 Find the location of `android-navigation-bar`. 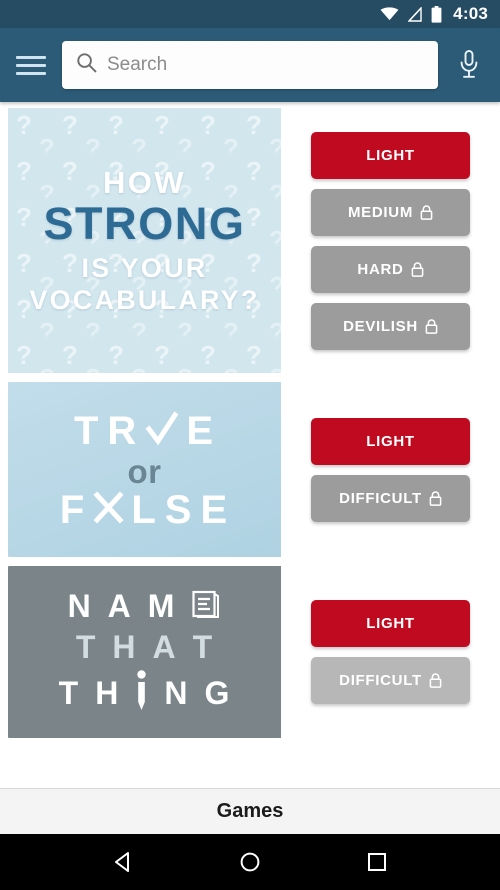

android-navigation-bar is located at coordinates (250, 862).